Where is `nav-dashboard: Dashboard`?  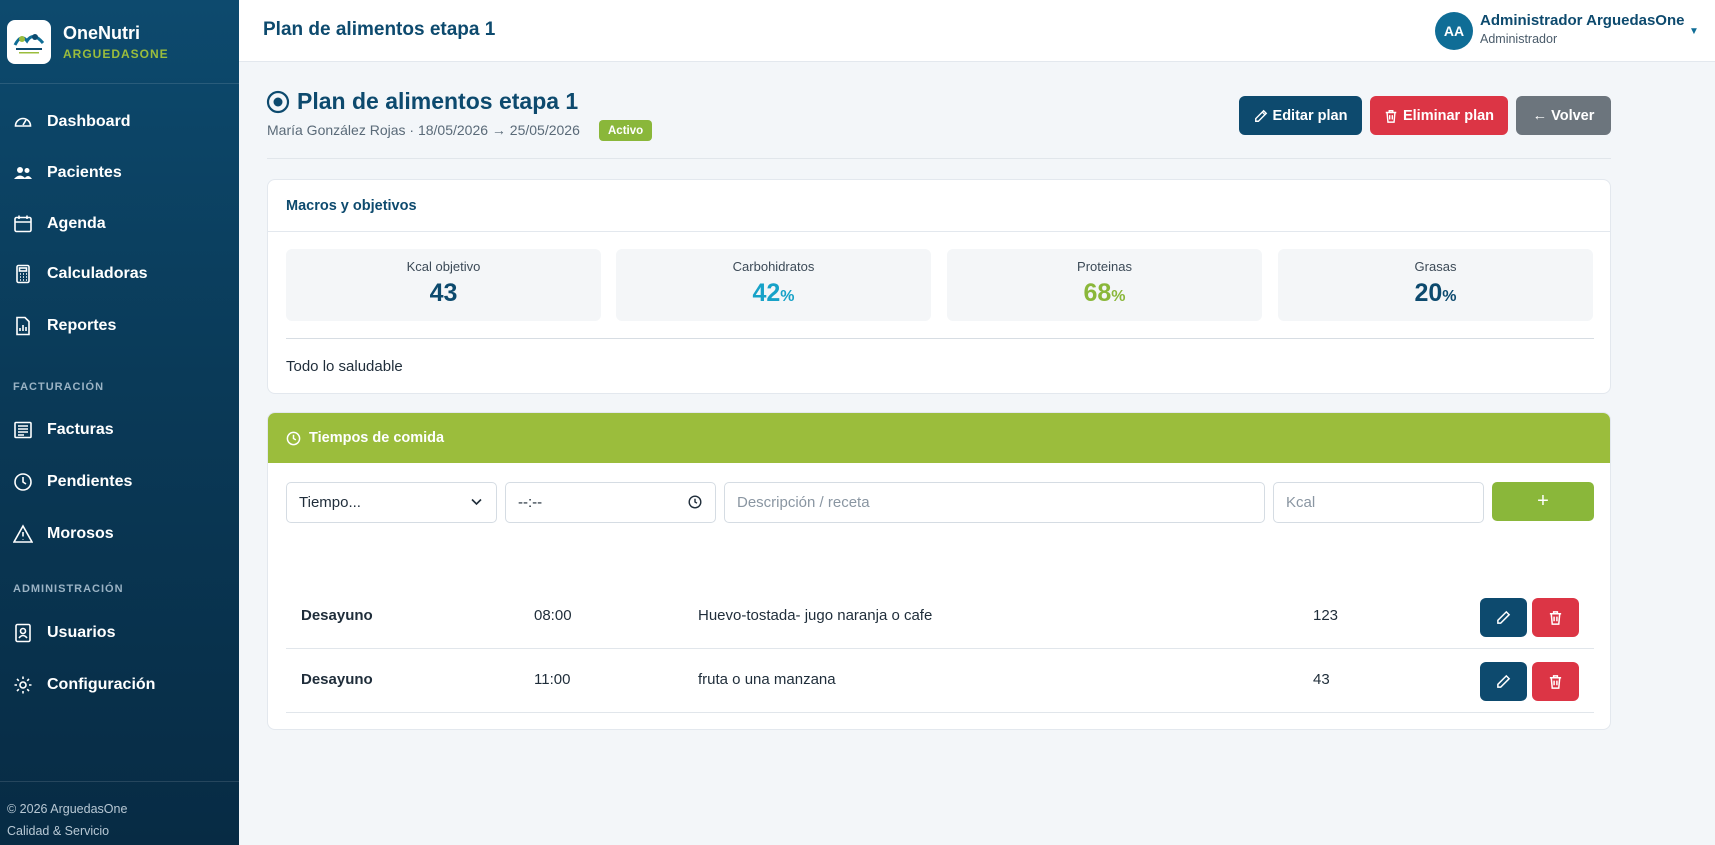
nav-dashboard: Dashboard is located at coordinates (119, 122).